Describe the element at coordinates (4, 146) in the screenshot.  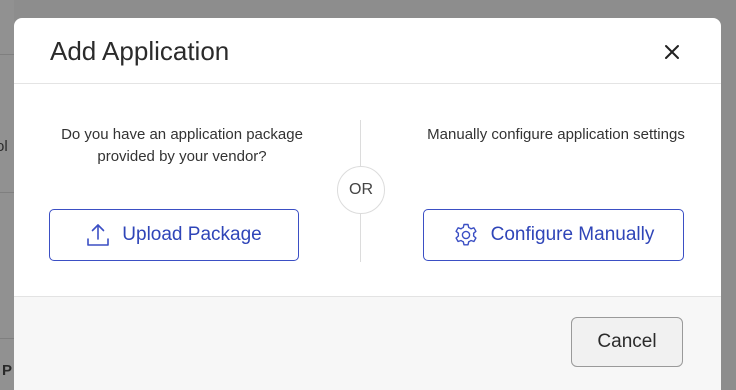
I see `background-text-fragment: ol` at that location.